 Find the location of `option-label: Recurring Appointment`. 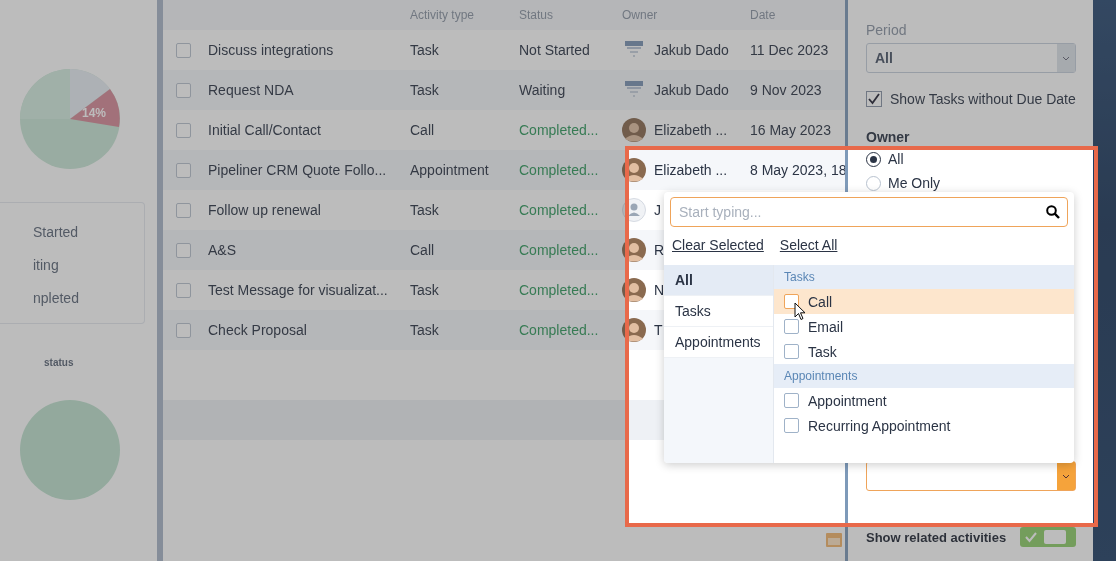

option-label: Recurring Appointment is located at coordinates (879, 425).